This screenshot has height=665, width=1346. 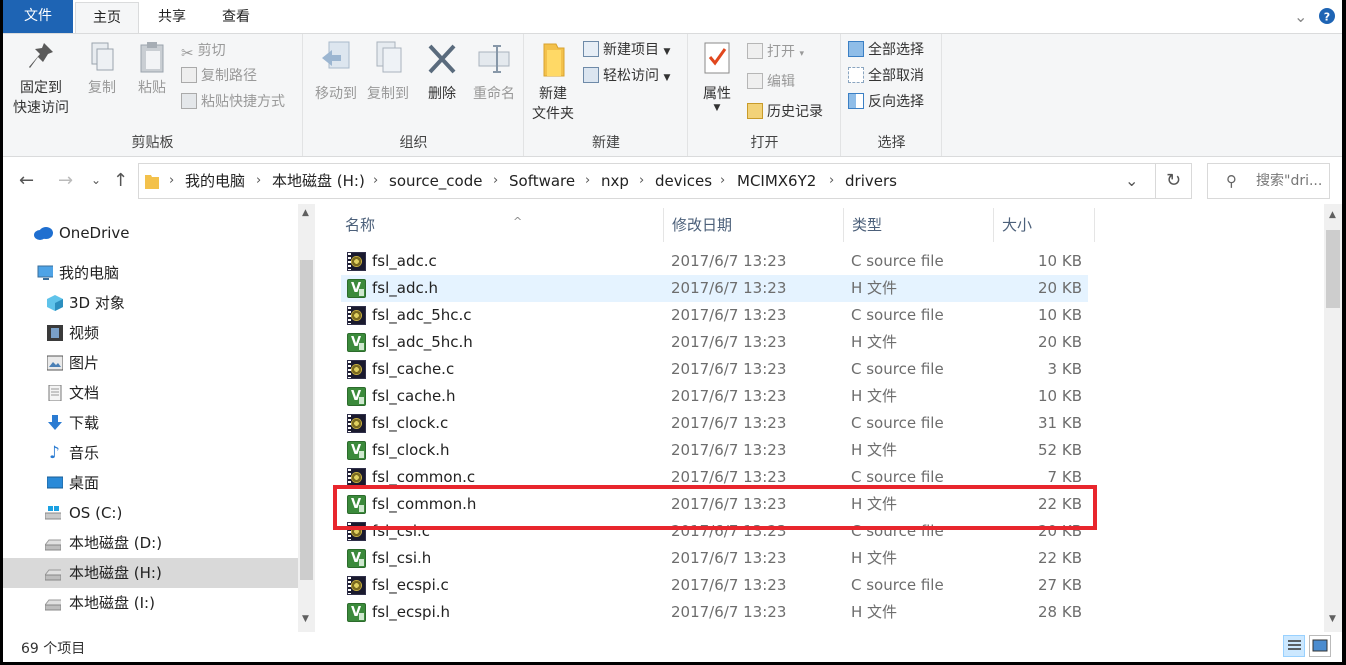 I want to click on easy-access-button: 轻松访问 ▼, so click(x=626, y=76).